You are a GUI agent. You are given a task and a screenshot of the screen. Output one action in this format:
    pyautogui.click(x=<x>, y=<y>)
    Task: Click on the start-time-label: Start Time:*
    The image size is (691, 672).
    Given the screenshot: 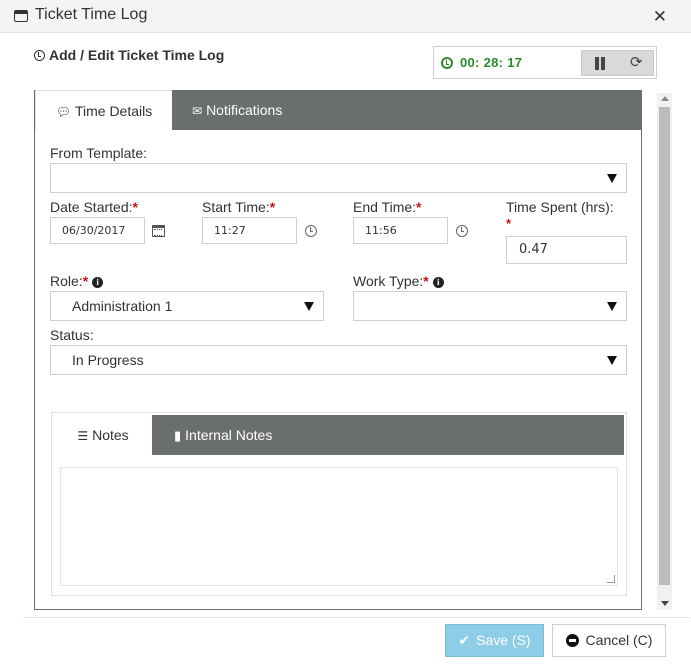 What is the action you would take?
    pyautogui.click(x=238, y=207)
    